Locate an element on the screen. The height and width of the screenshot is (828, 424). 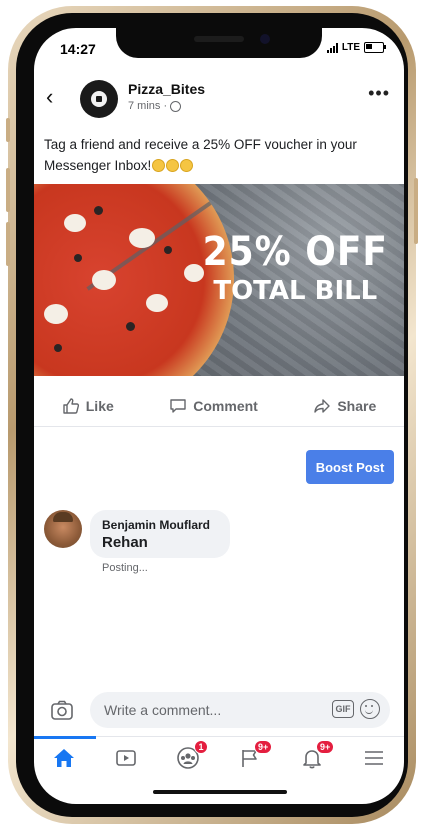
comment-button: Comment is located at coordinates (213, 406).